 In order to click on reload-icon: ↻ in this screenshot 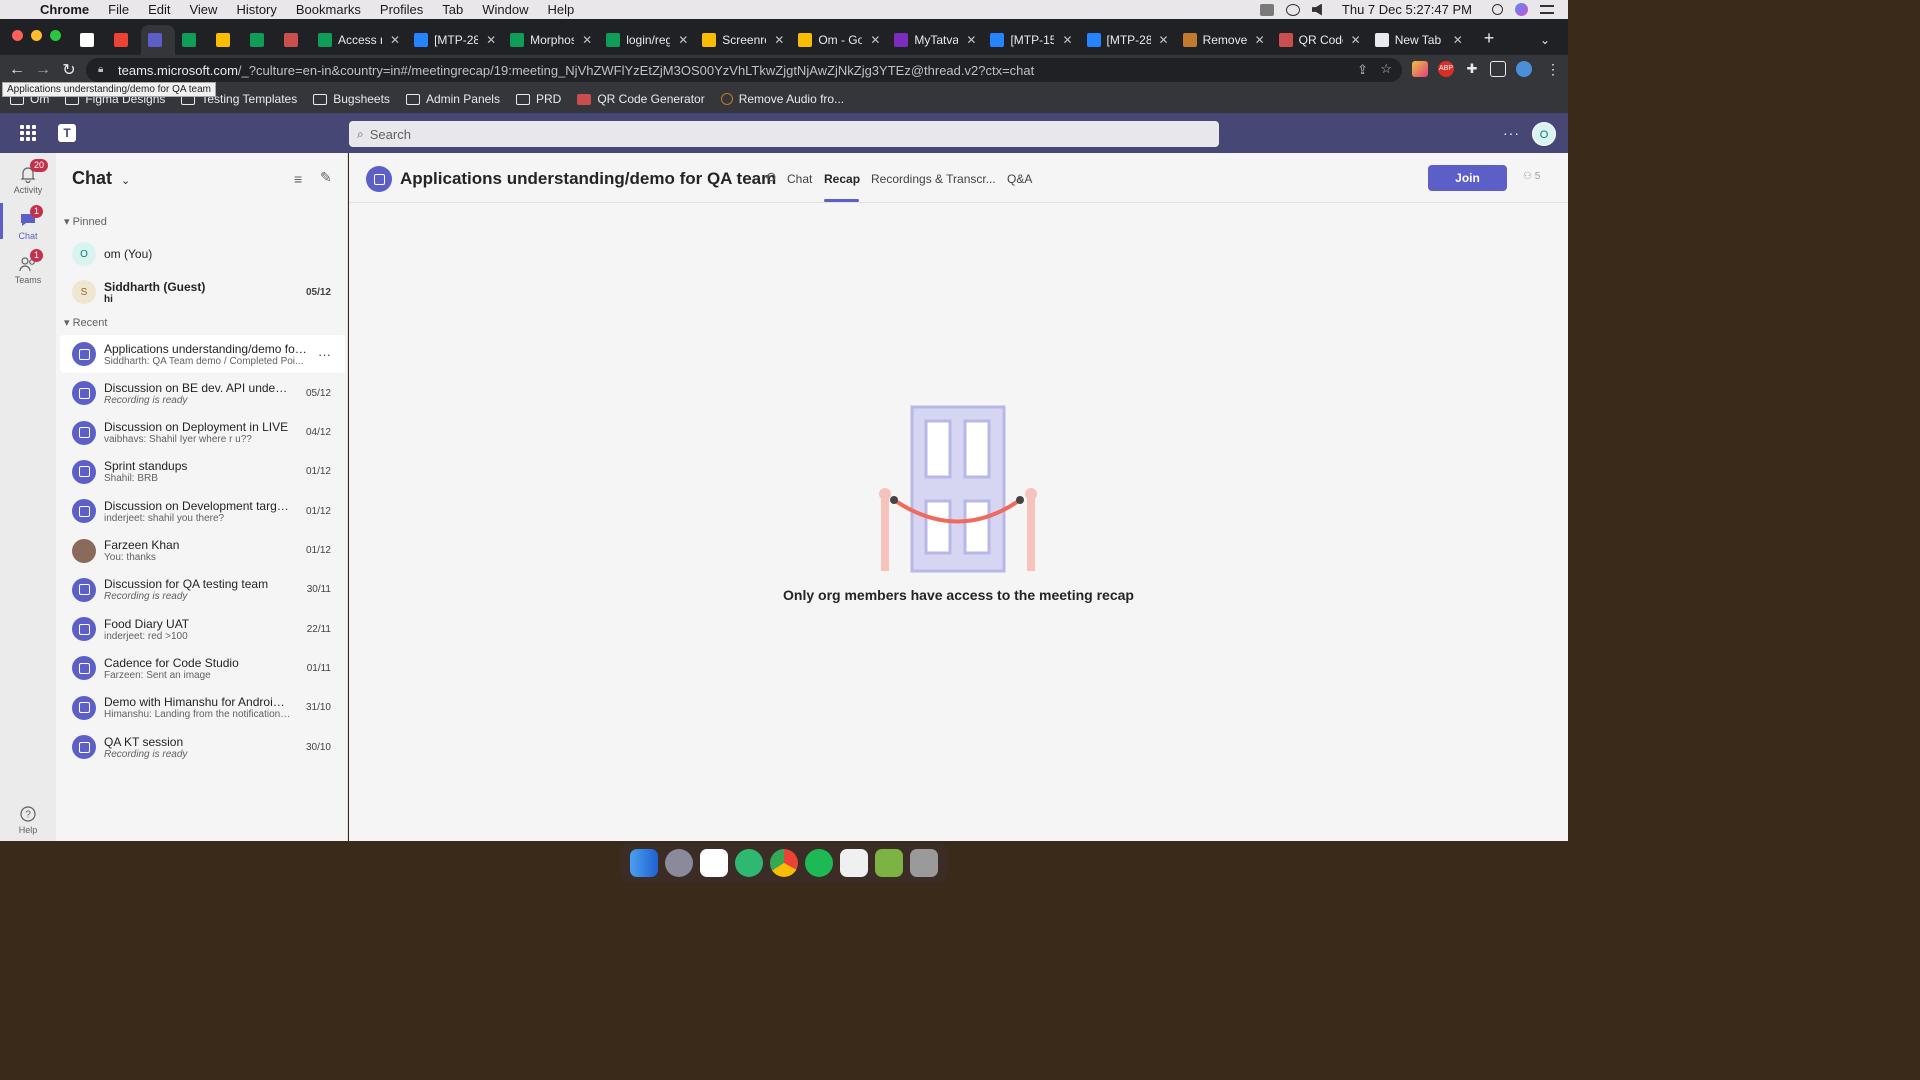, I will do `click(69, 70)`.